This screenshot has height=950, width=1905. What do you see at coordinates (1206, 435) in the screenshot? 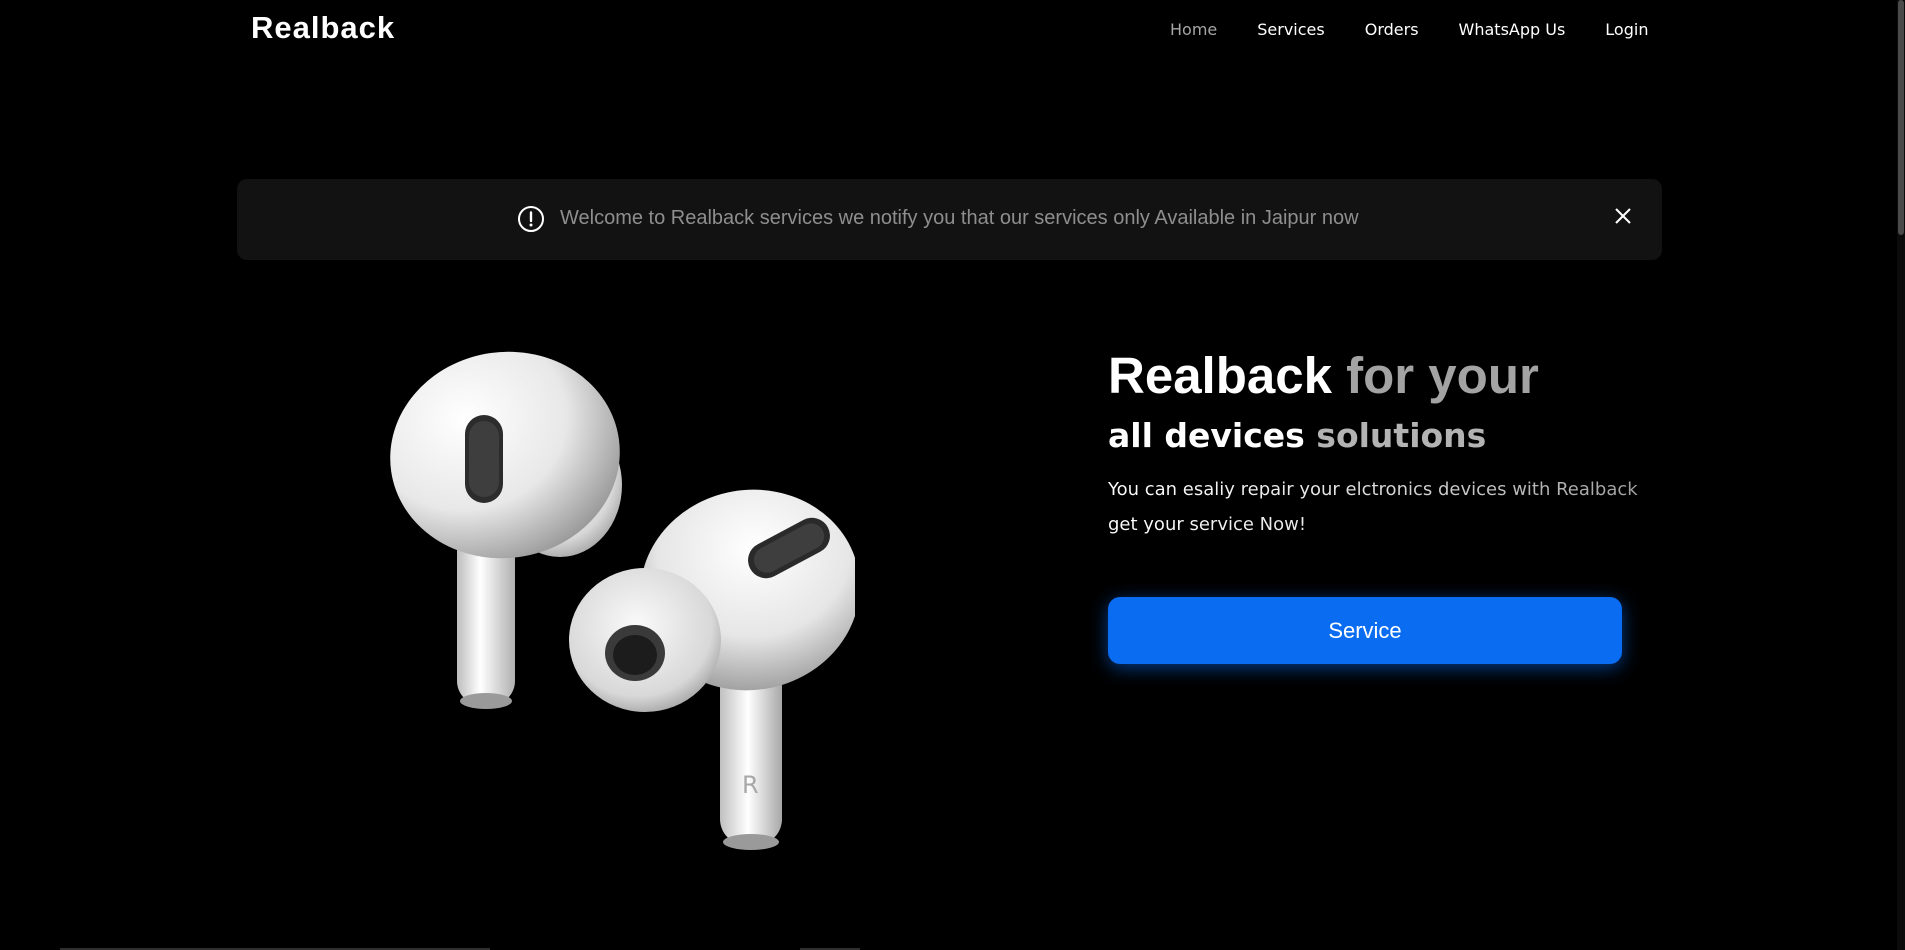
I see `hero-subtitle-main: all devices` at bounding box center [1206, 435].